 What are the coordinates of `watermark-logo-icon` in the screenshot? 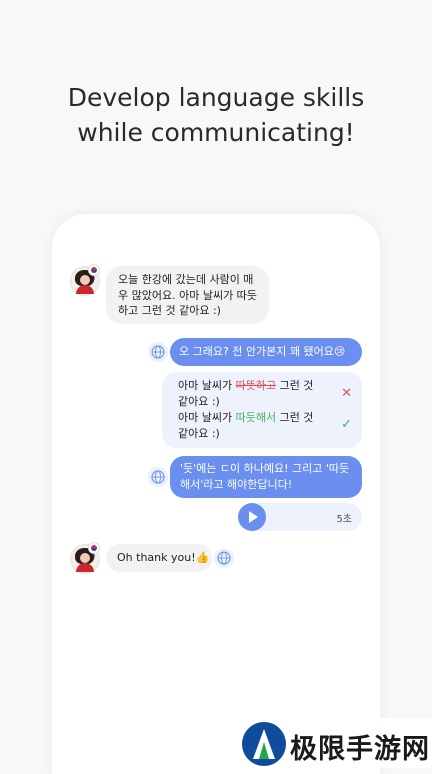 It's located at (264, 744).